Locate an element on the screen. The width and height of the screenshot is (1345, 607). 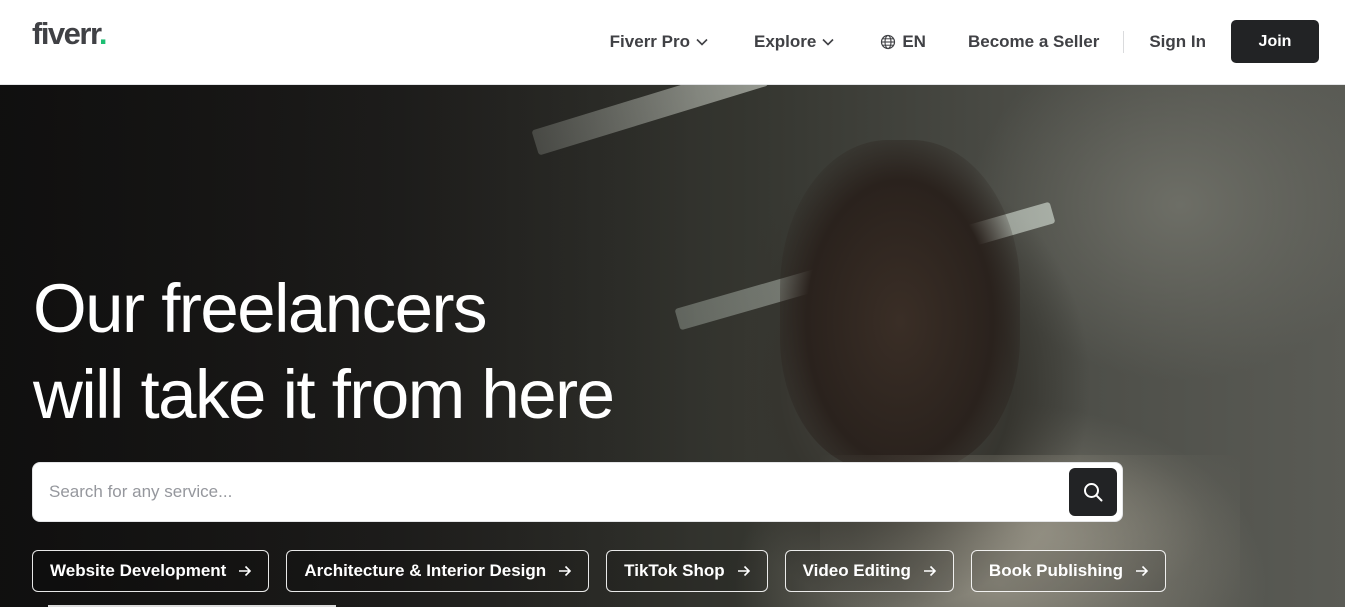
category-chip-label: Website Development is located at coordinates (138, 570).